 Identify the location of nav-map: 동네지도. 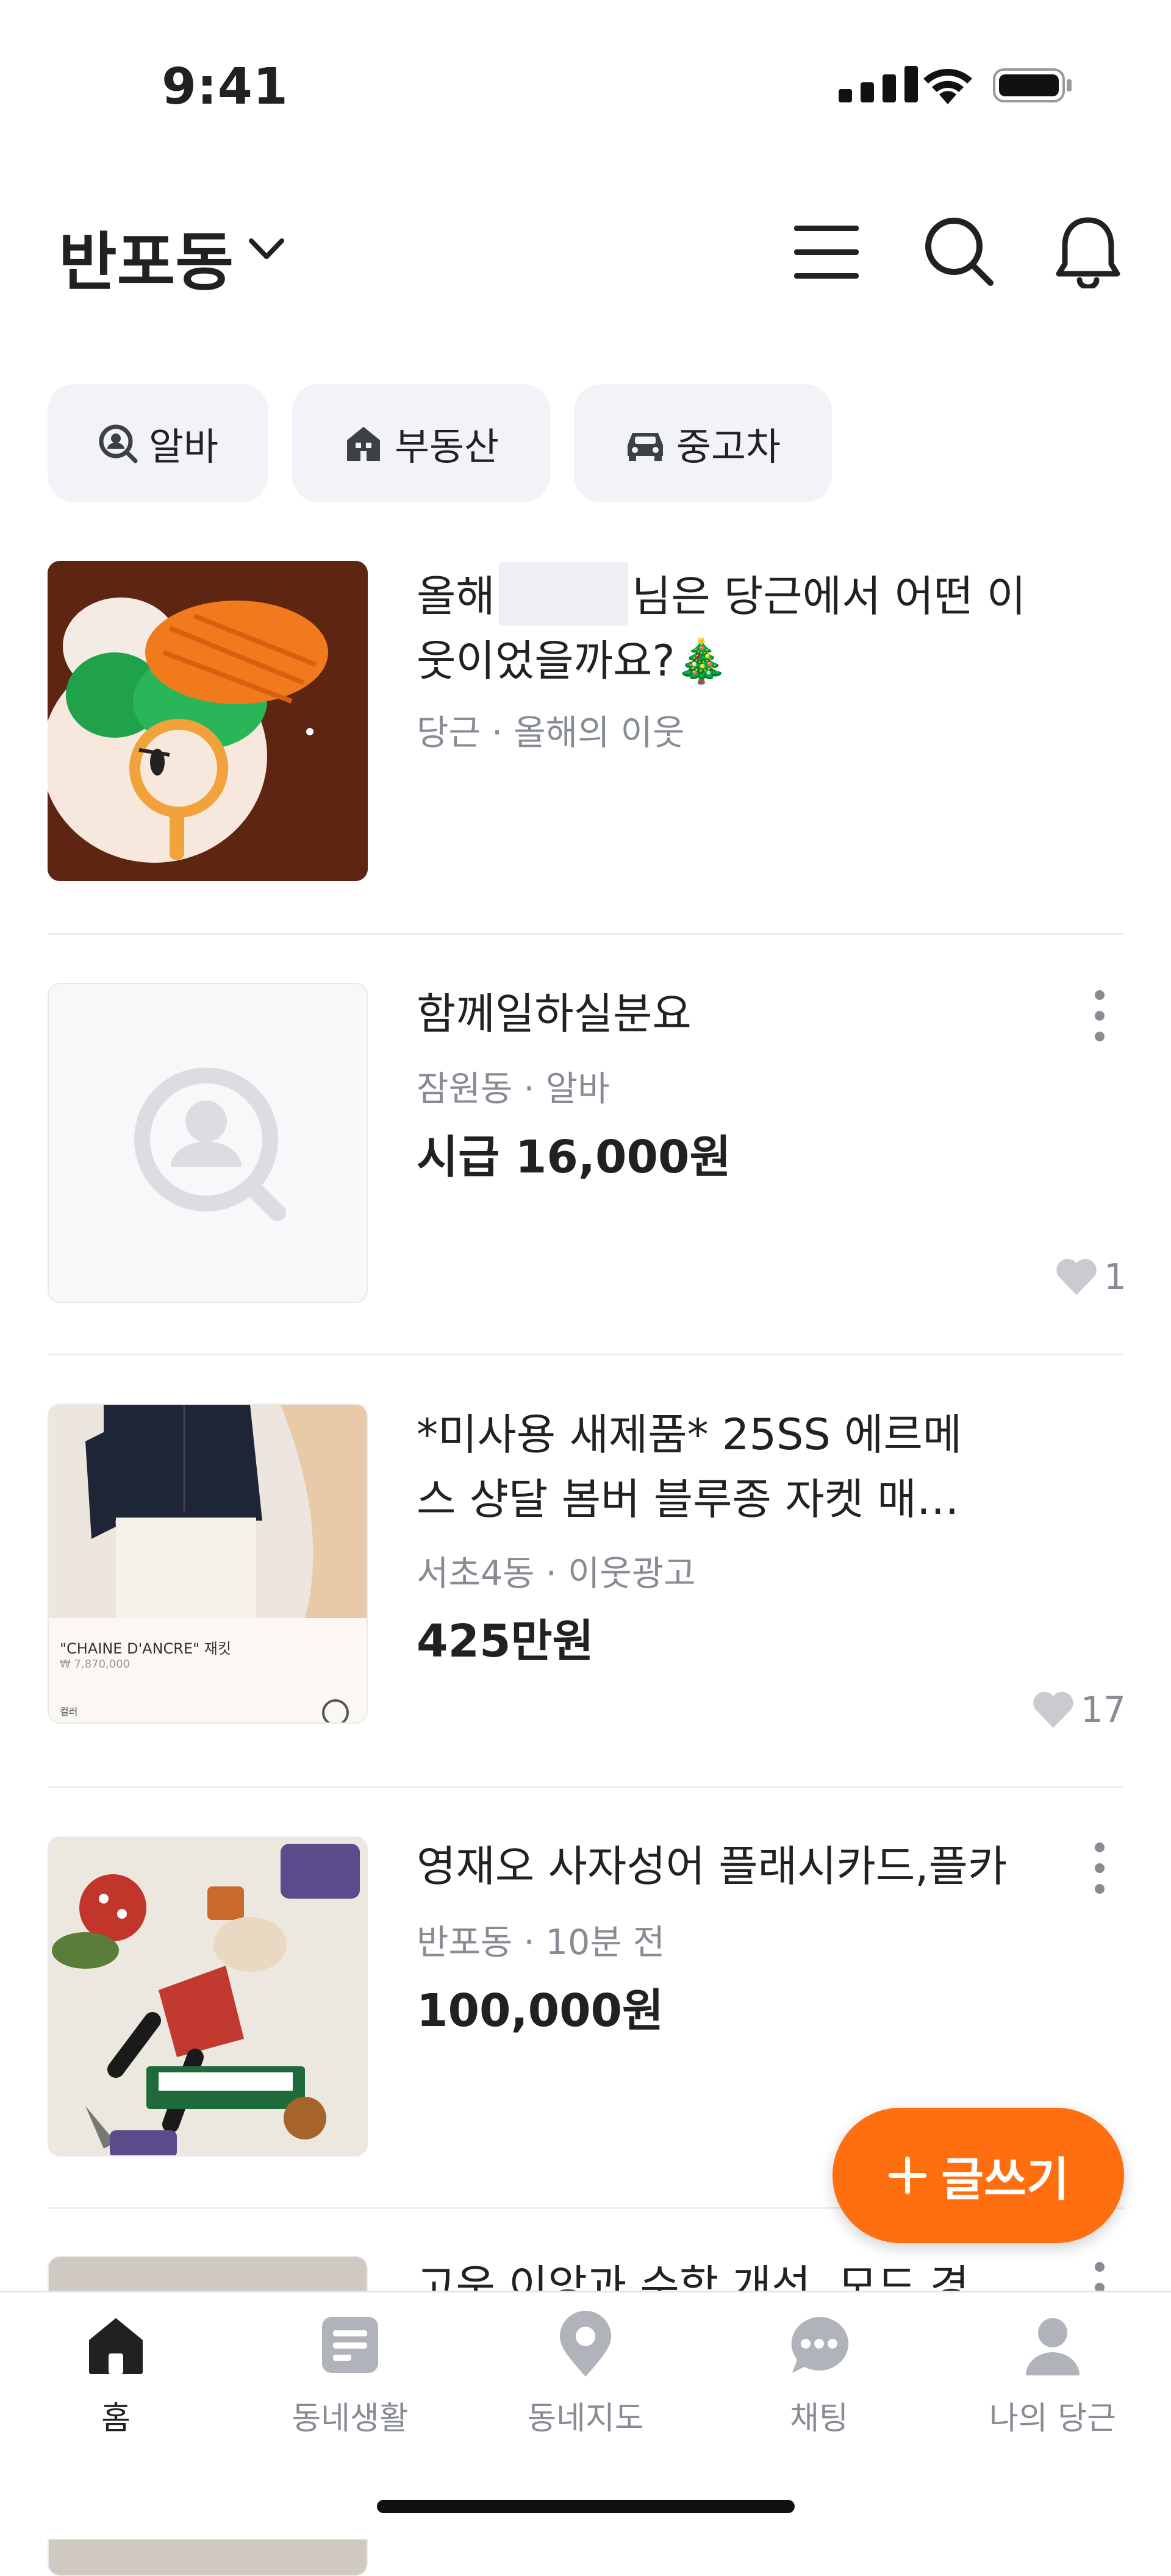
(585, 2375).